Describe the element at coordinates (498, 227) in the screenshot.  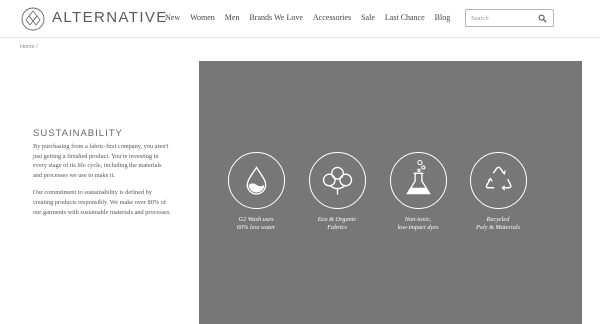
I see `feature-label-line2: Poly & Materials` at that location.